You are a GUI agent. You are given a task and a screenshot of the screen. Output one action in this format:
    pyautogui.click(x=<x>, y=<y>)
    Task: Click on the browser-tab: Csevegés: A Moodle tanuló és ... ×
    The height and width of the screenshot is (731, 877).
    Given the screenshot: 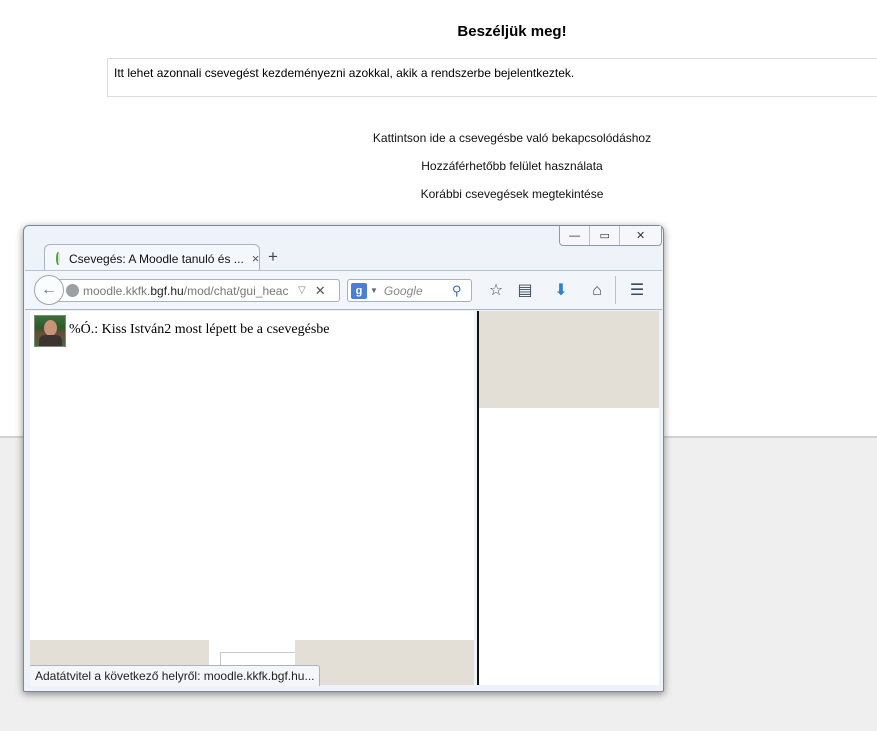 What is the action you would take?
    pyautogui.click(x=152, y=258)
    